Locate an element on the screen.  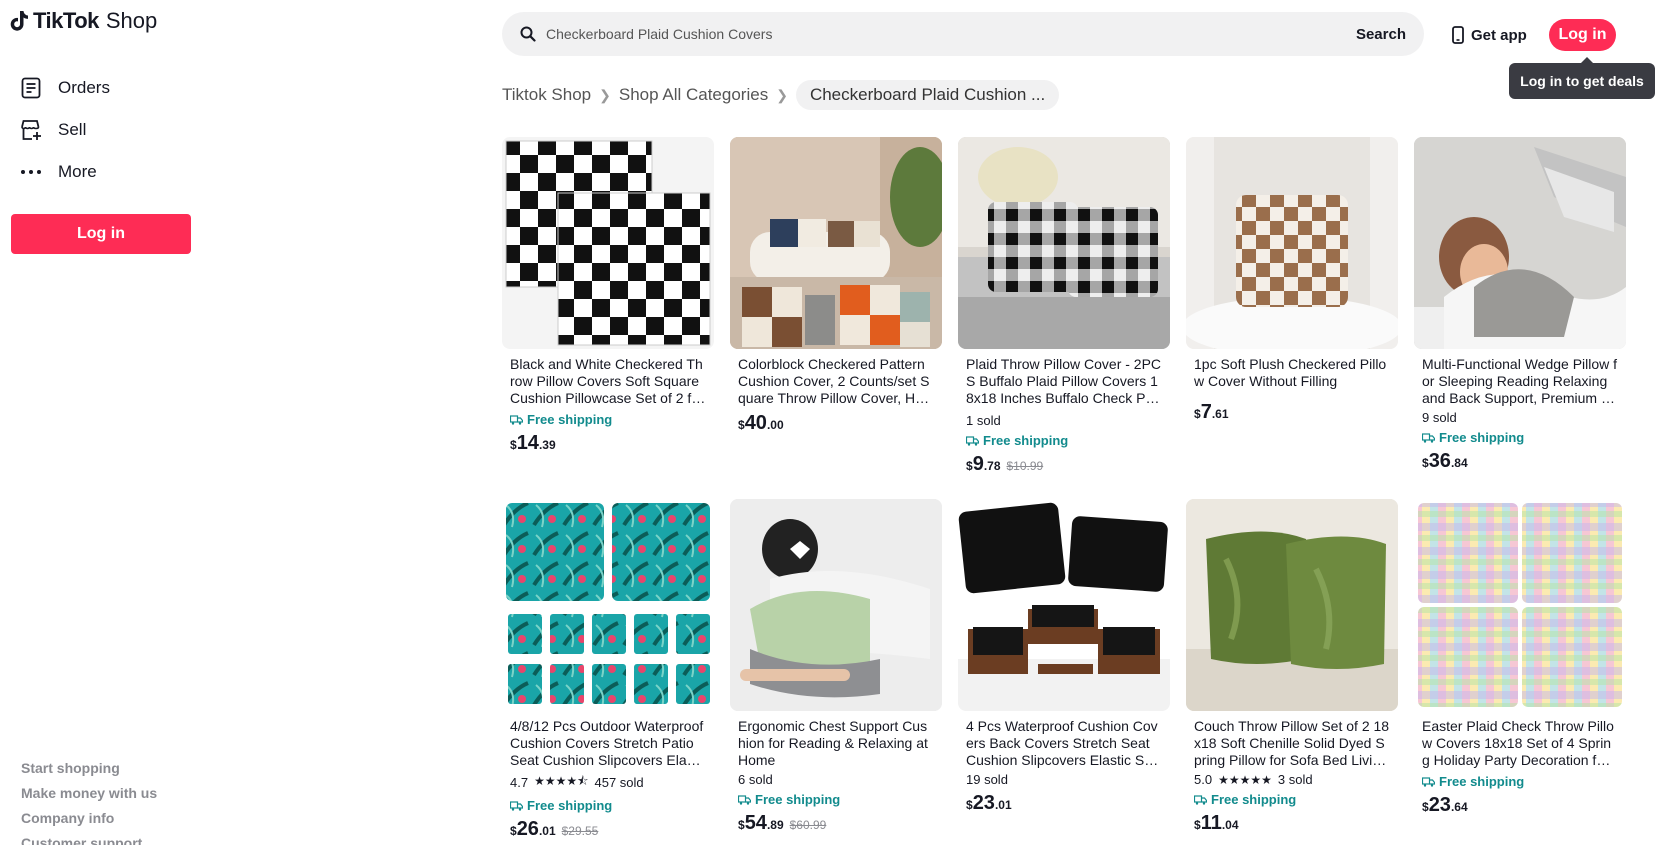
search-button: Search is located at coordinates (1381, 34).